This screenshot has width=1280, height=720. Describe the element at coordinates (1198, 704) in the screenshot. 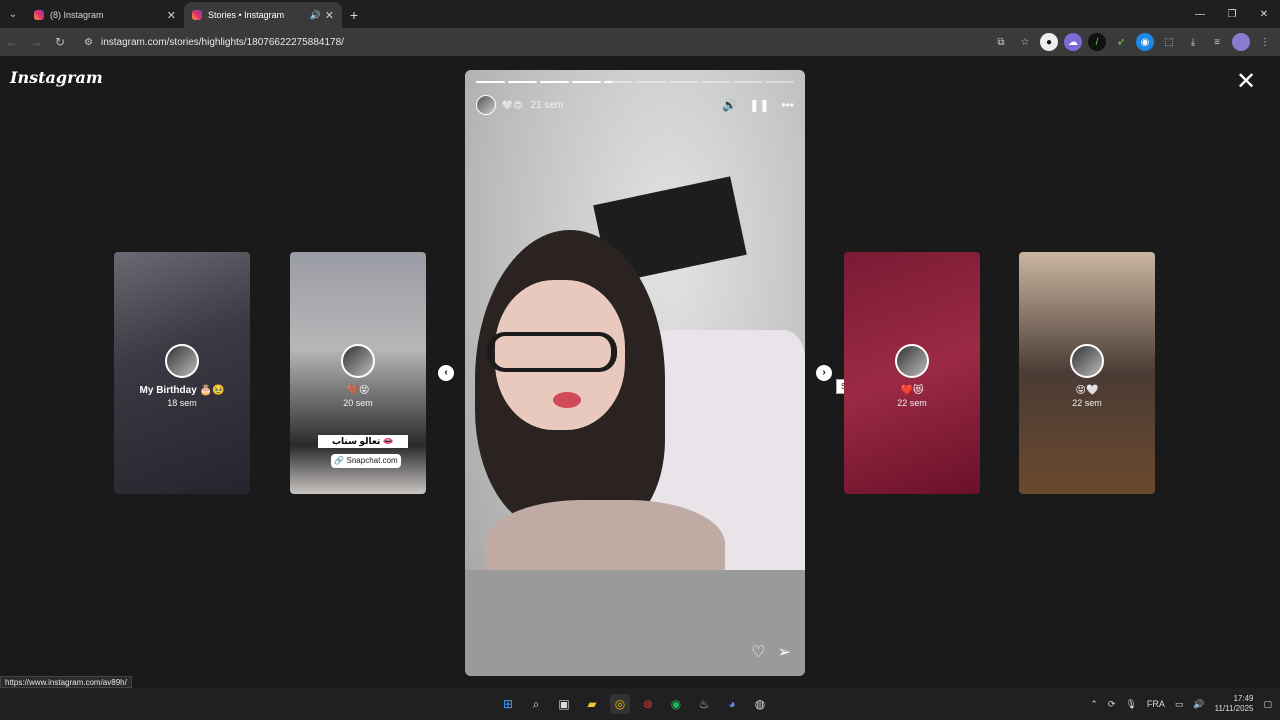

I see `volume-tray-icon: 🔊` at that location.